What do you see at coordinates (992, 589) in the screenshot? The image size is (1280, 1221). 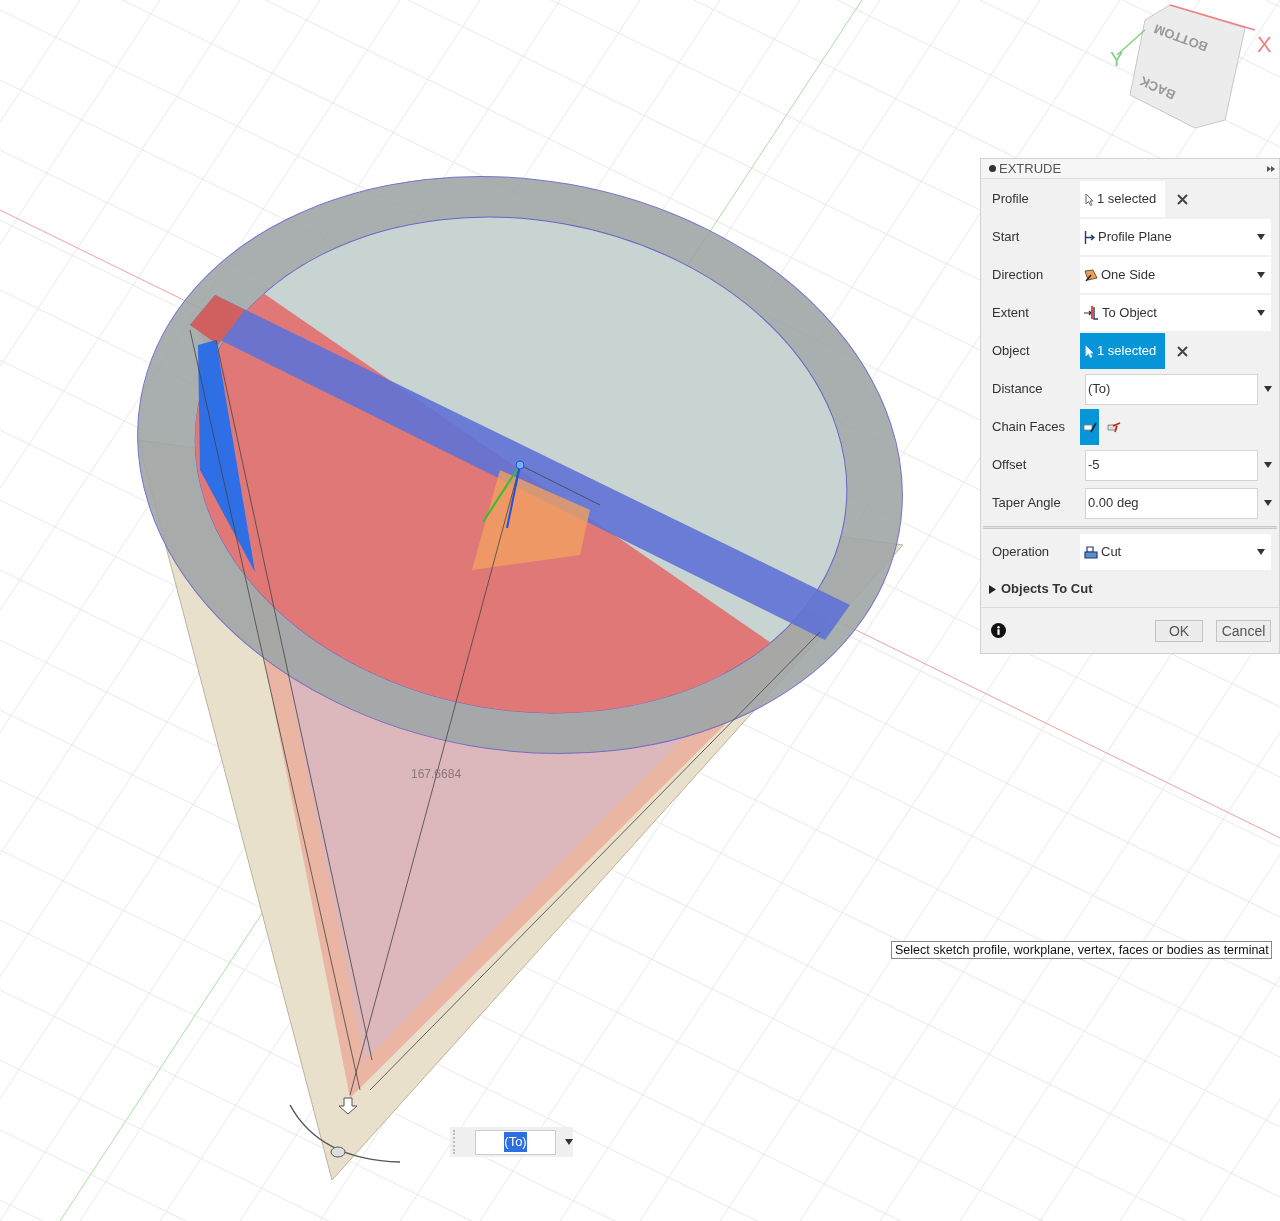 I see `triangle-icon` at bounding box center [992, 589].